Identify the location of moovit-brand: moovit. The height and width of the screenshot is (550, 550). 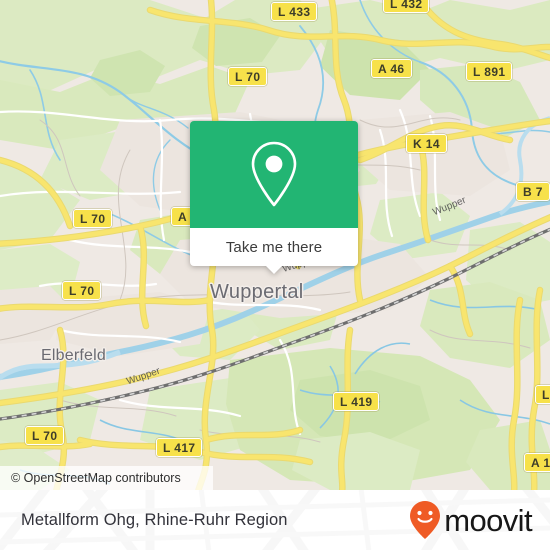
(470, 520).